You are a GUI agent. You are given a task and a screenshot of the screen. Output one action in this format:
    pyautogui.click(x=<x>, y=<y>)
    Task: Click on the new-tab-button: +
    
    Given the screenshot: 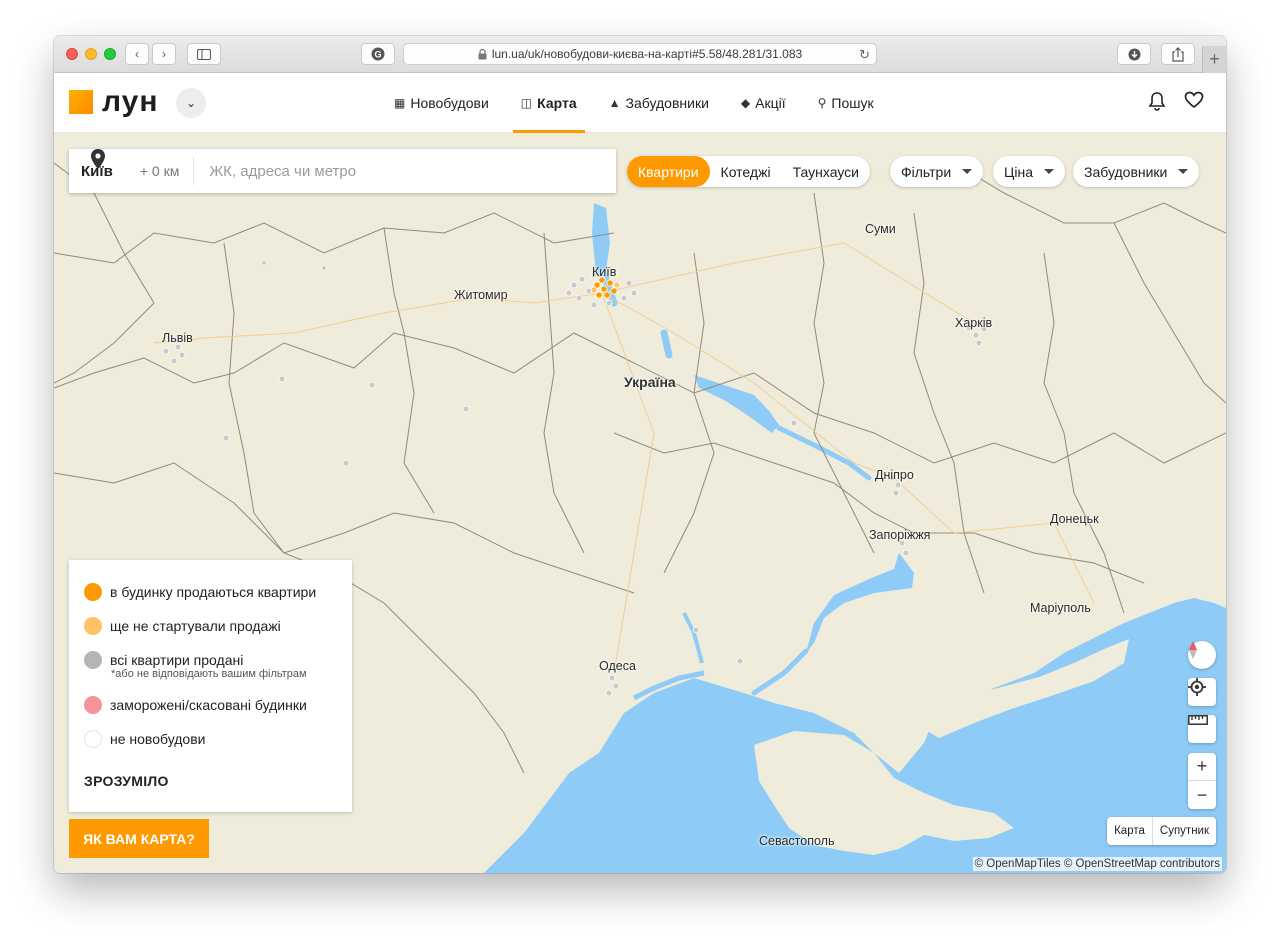 What is the action you would take?
    pyautogui.click(x=1214, y=59)
    